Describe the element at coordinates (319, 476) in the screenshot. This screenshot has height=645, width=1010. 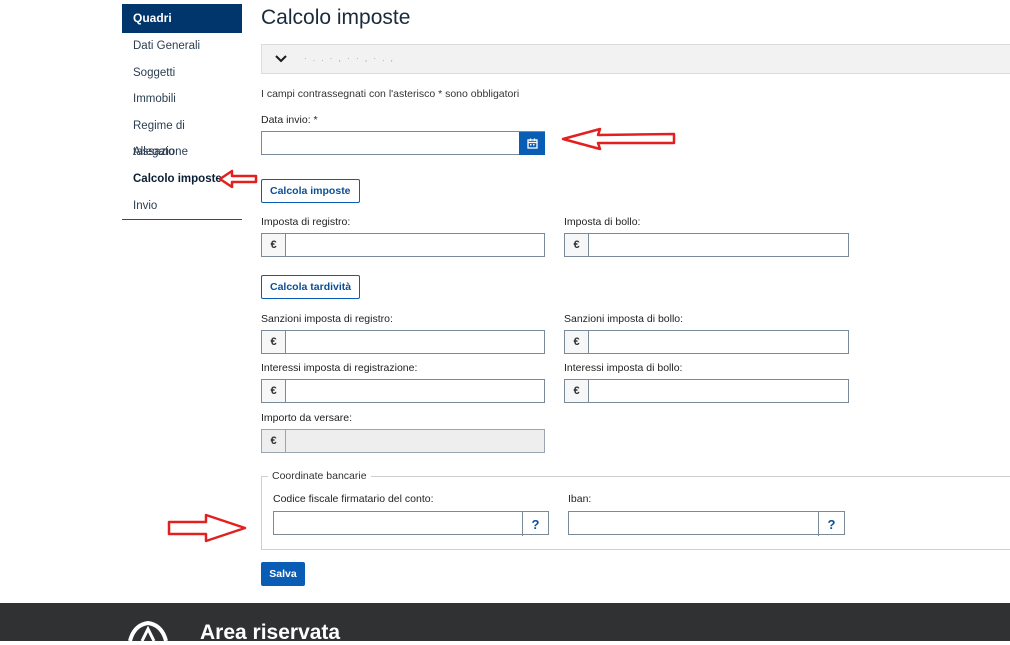
I see `coordinate-bancarie-legend: Coordinate bancarie` at that location.